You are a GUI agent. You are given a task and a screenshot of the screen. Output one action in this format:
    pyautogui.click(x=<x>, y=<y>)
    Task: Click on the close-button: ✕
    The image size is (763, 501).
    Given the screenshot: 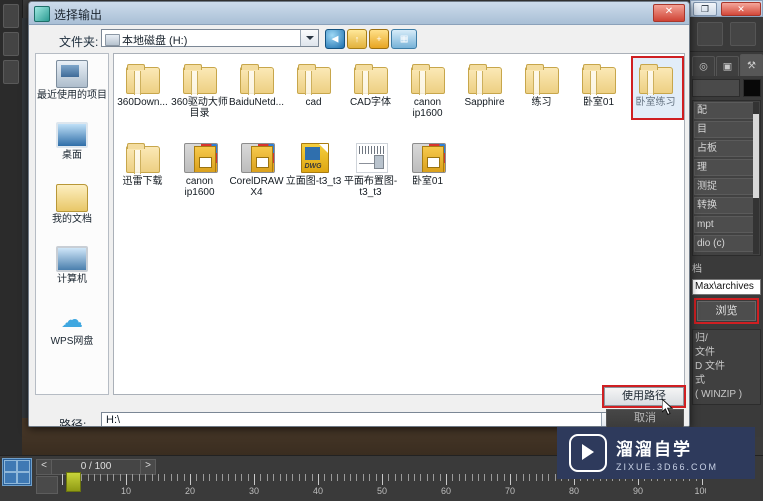 What is the action you would take?
    pyautogui.click(x=741, y=9)
    